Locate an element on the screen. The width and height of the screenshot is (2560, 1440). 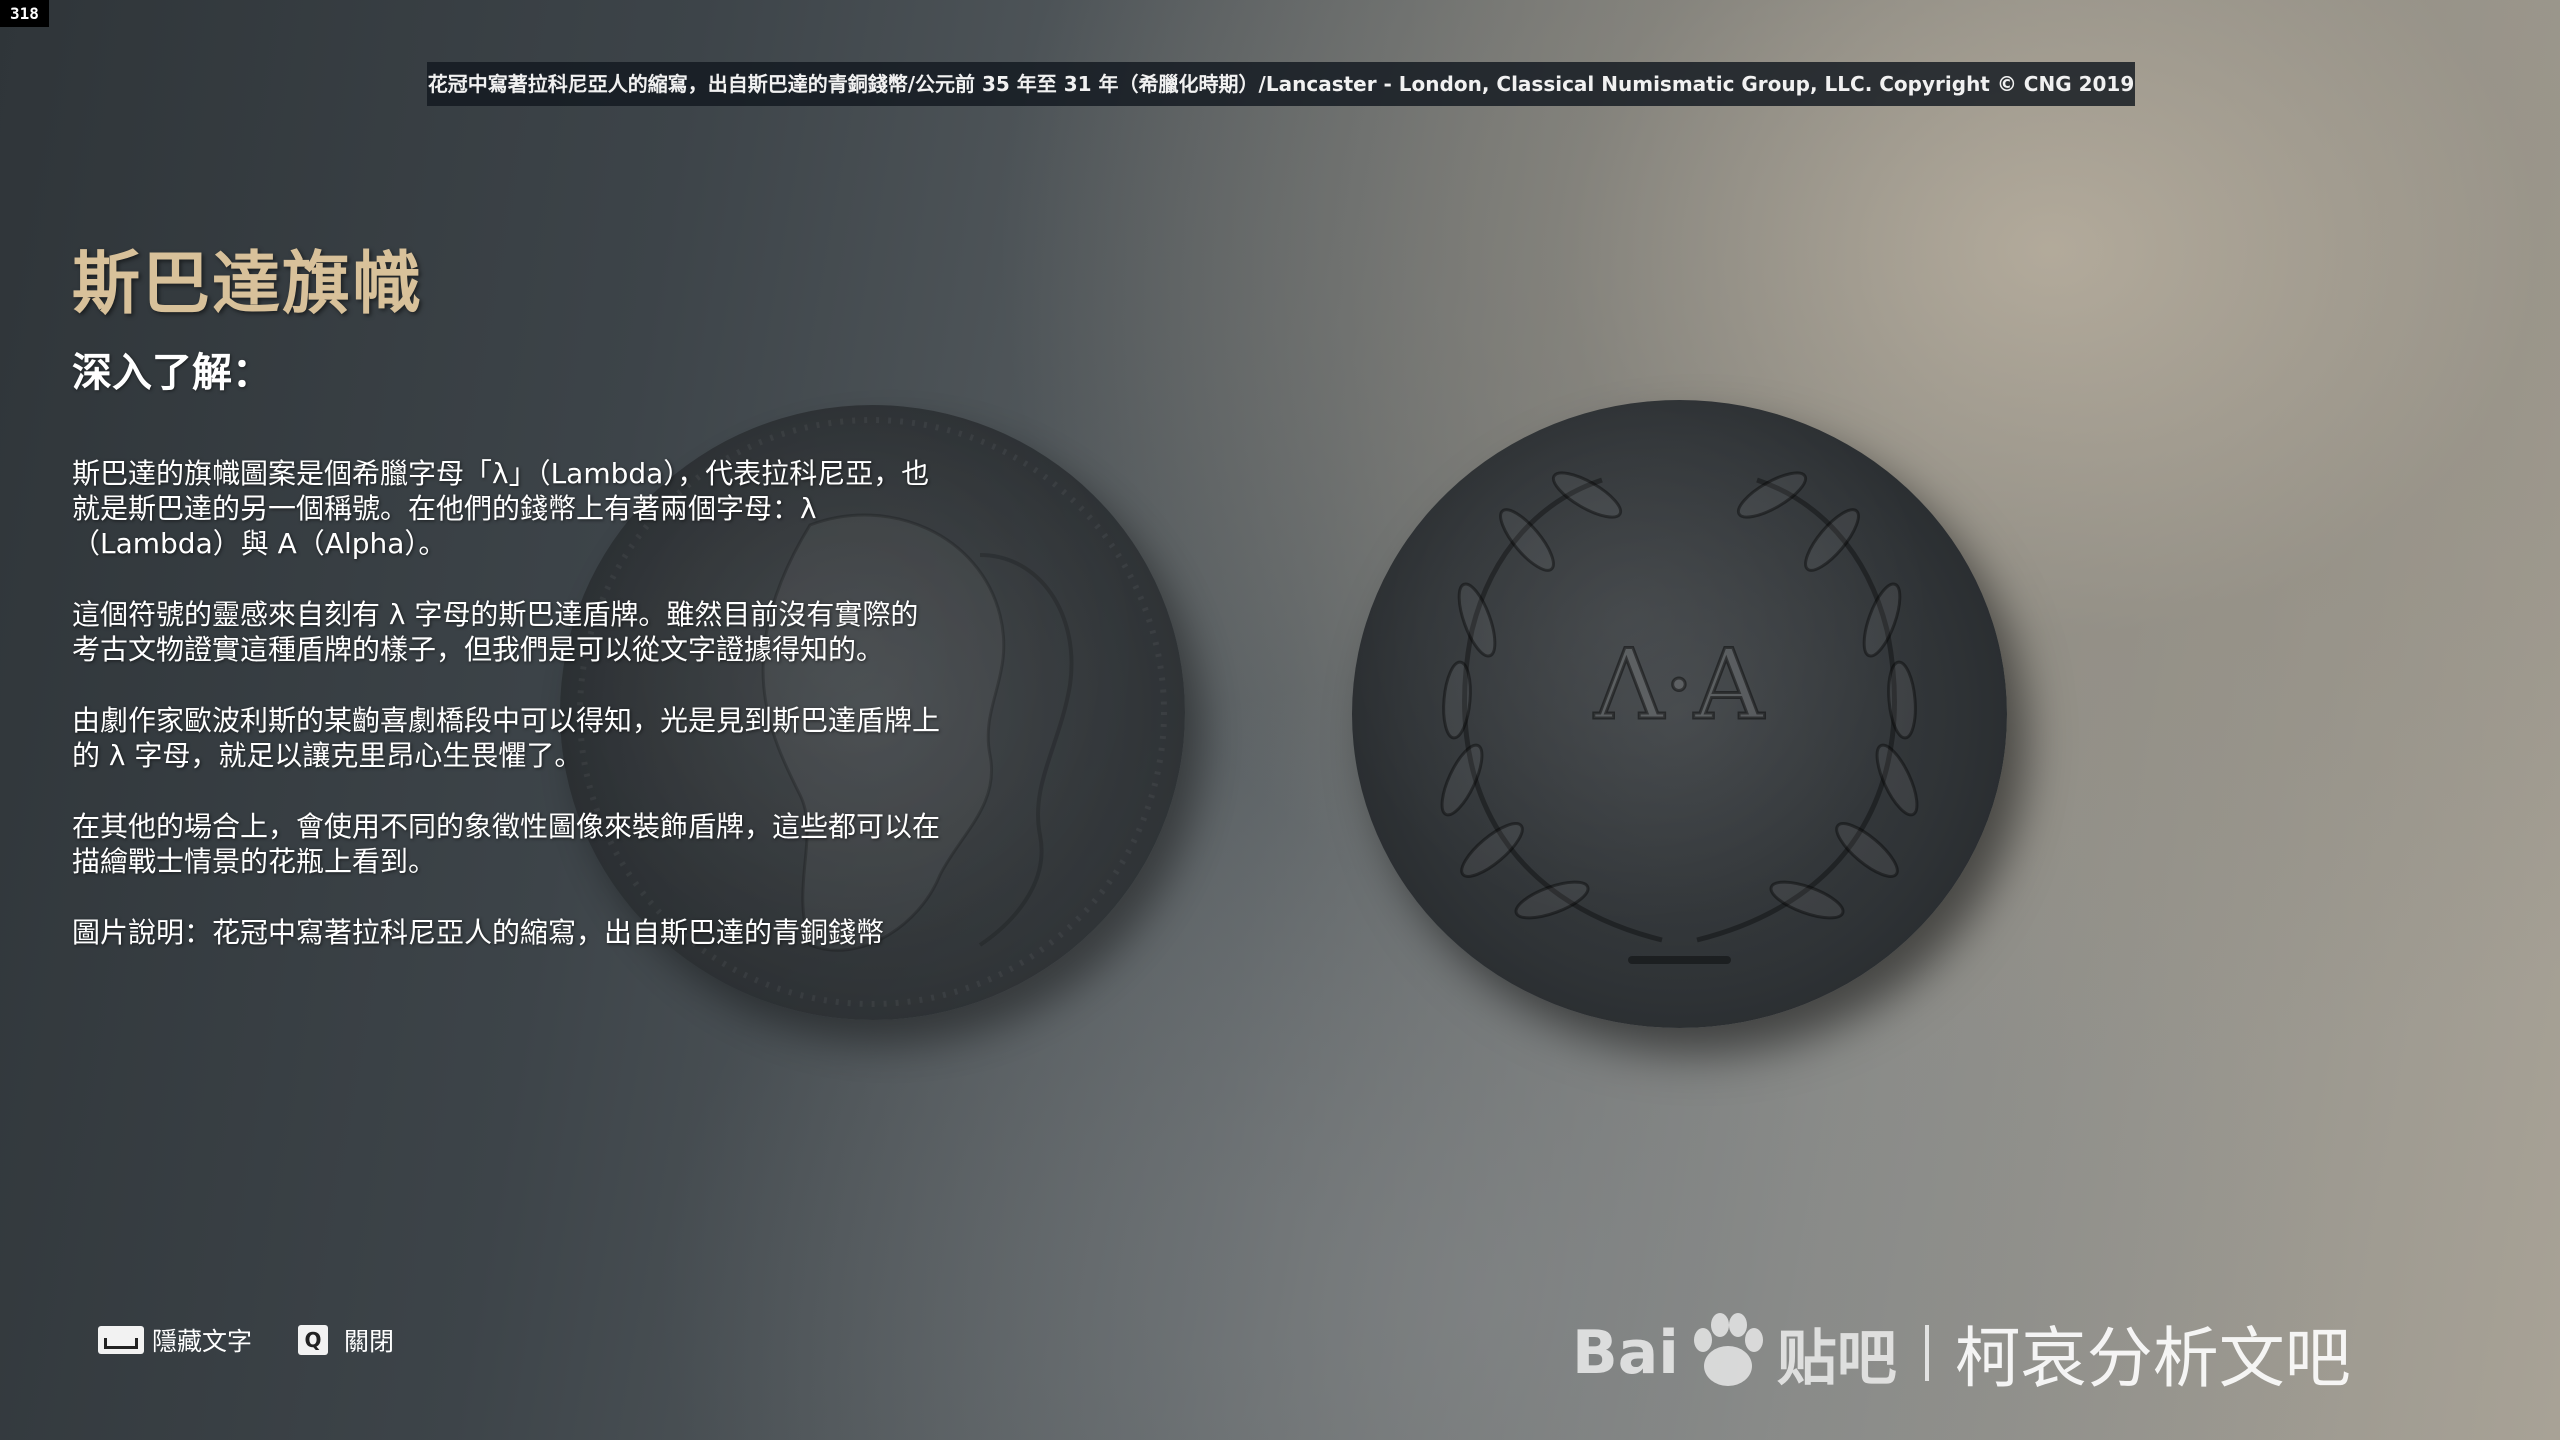
entry-paragraph: 圖片說明：花冠中寫著拉科尼亞人的縮寫，出自斯巴達的青銅錢幣 is located at coordinates (478, 932).